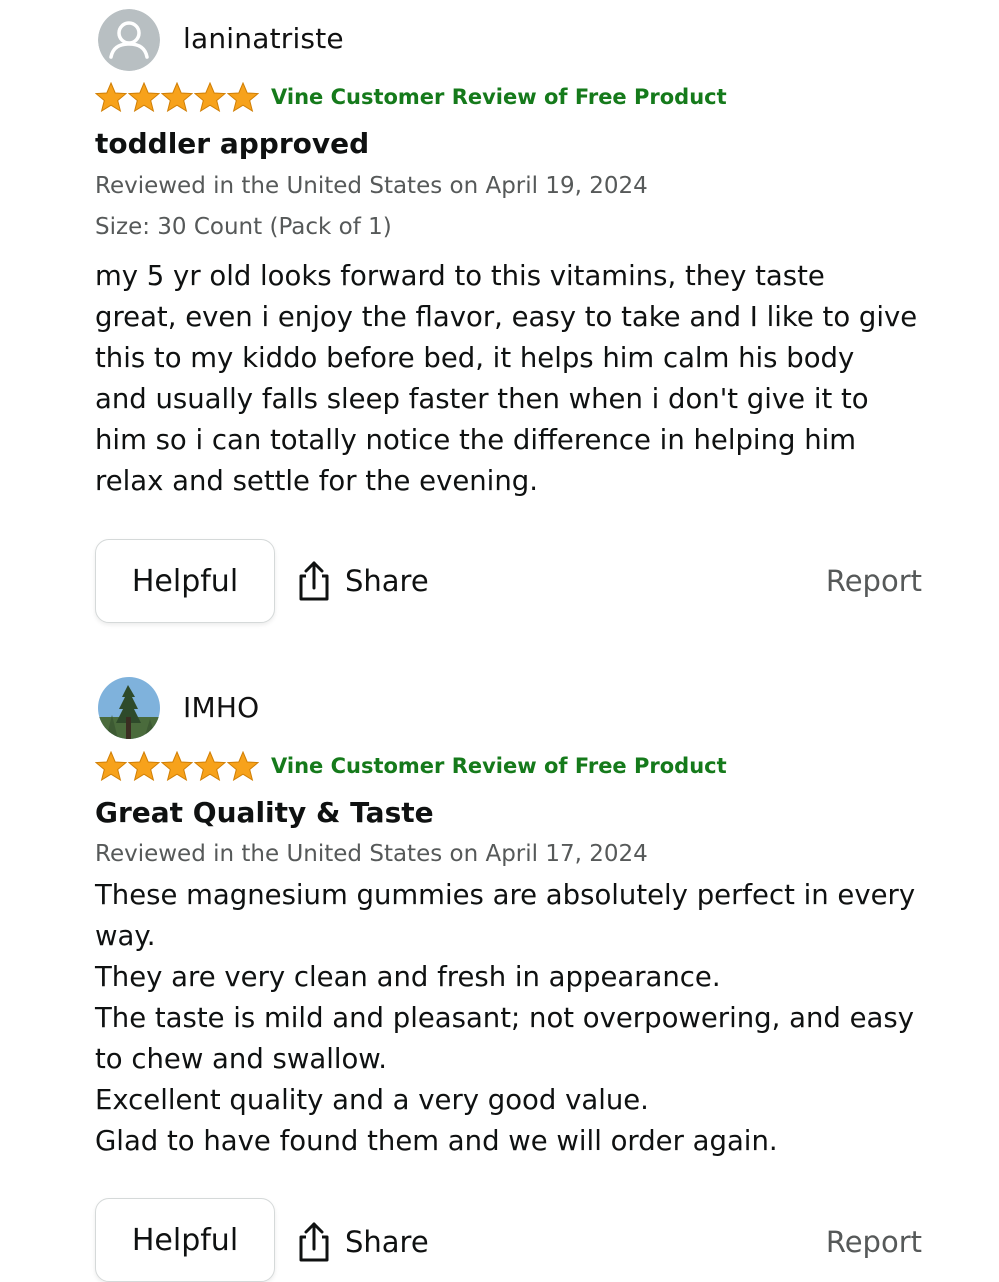  What do you see at coordinates (129, 40) in the screenshot?
I see `default-user-avatar-icon` at bounding box center [129, 40].